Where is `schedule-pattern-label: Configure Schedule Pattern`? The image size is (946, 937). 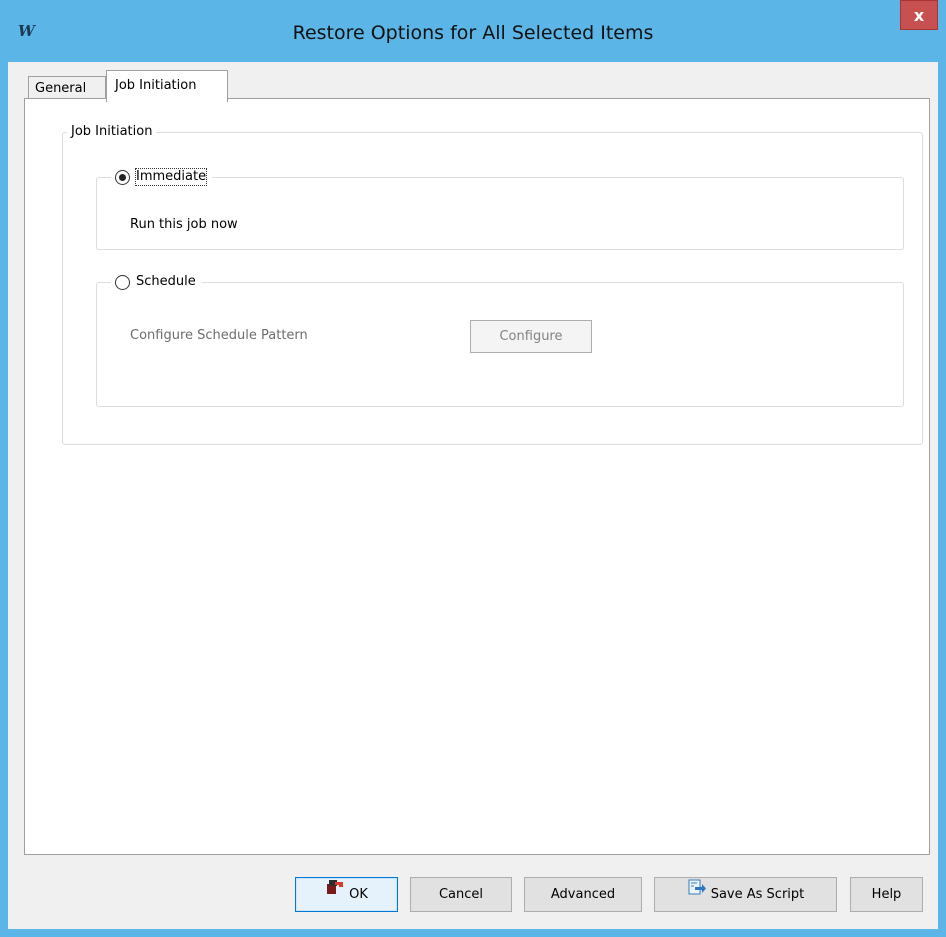 schedule-pattern-label: Configure Schedule Pattern is located at coordinates (219, 335).